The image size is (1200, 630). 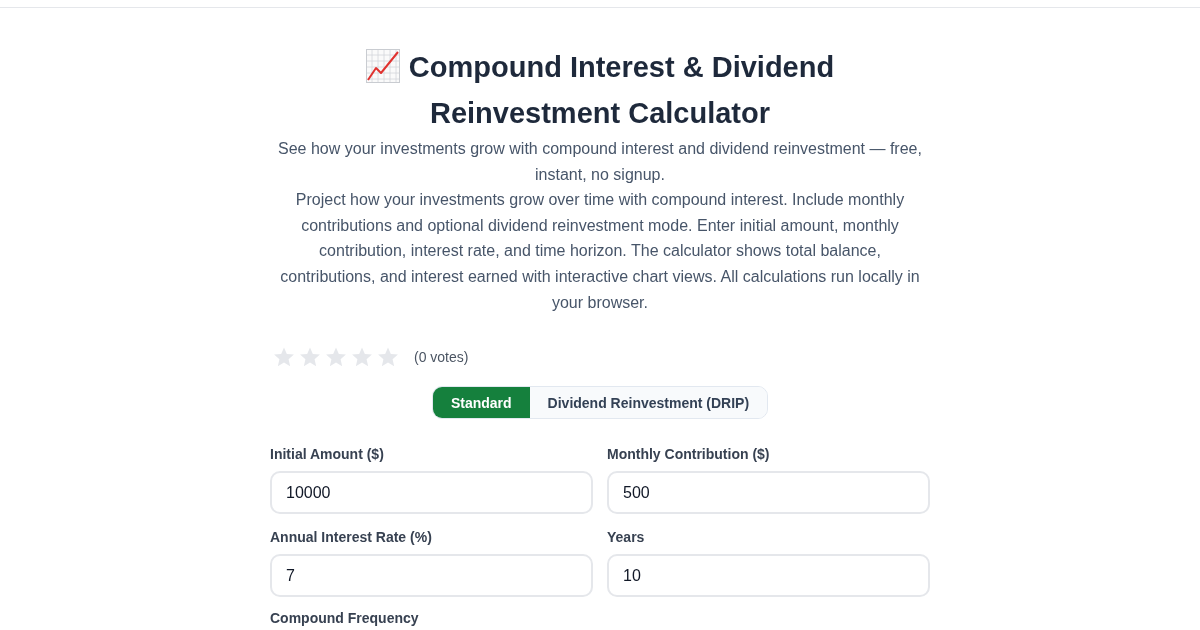 I want to click on mode-tab: Standard, so click(x=481, y=403).